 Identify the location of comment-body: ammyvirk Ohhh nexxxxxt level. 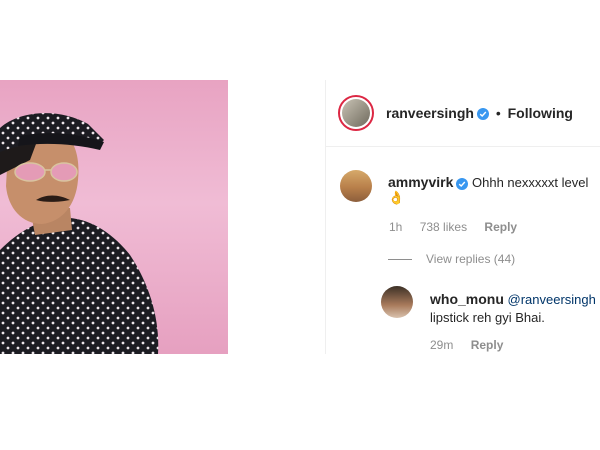
(490, 182).